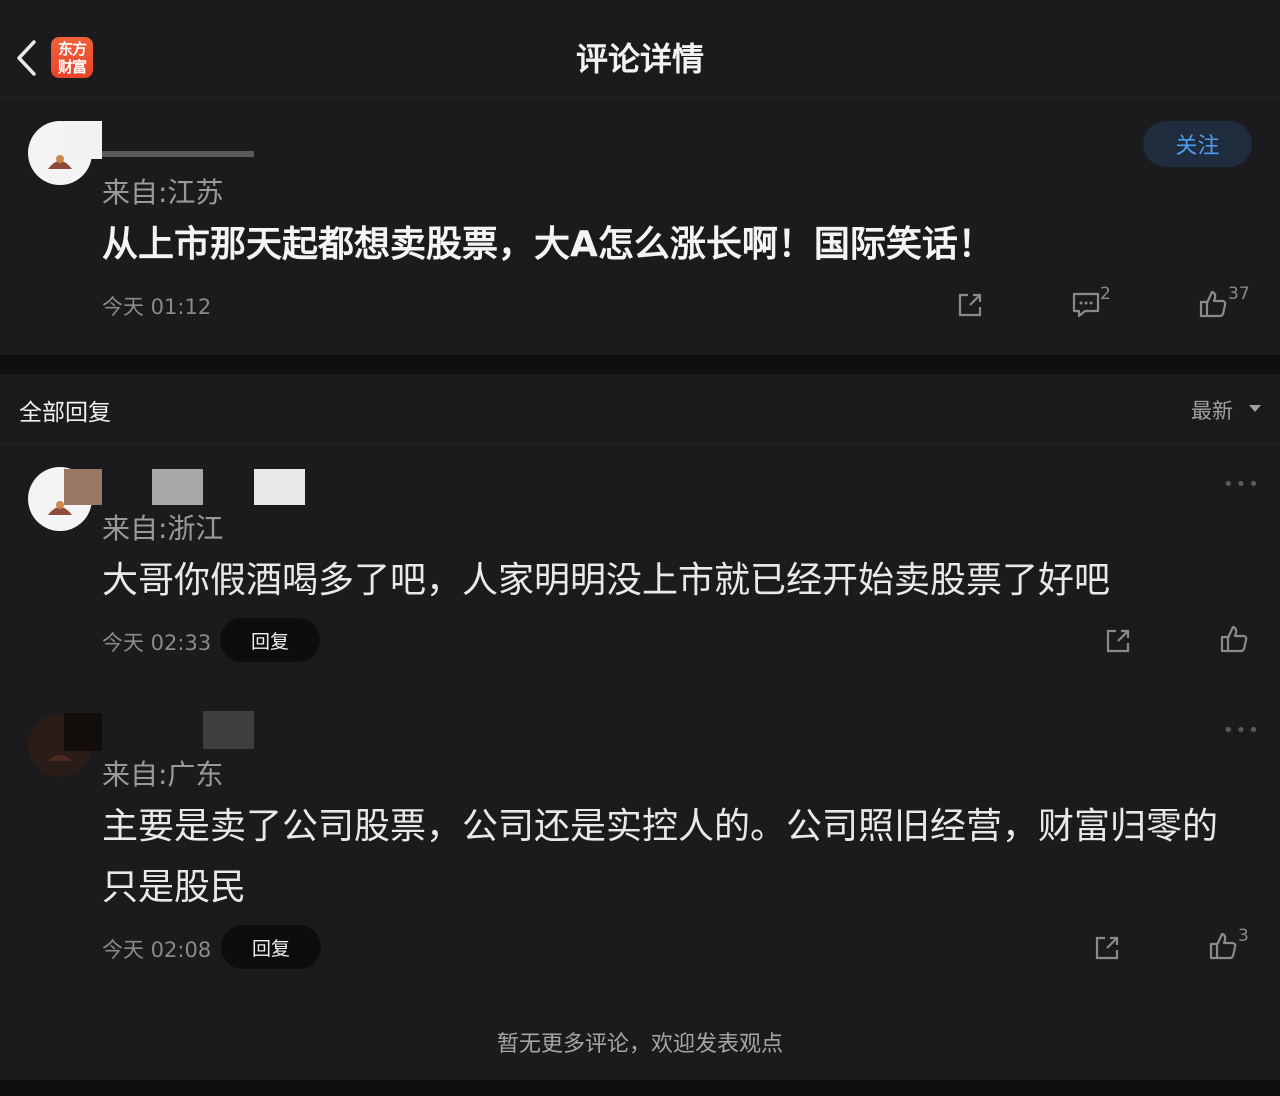 This screenshot has height=1096, width=1280. What do you see at coordinates (640, 1088) in the screenshot?
I see `bottom-band` at bounding box center [640, 1088].